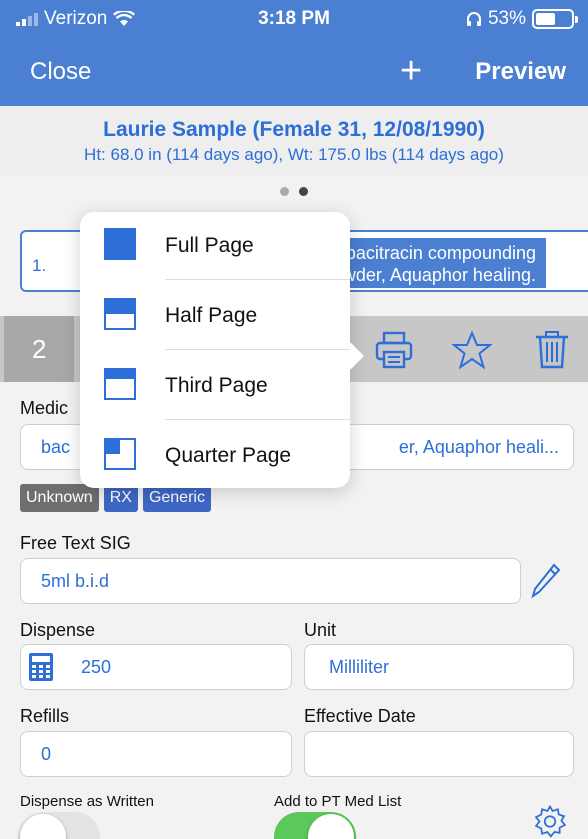 This screenshot has height=839, width=588. Describe the element at coordinates (439, 667) in the screenshot. I see `unit-field: Milliliter` at that location.